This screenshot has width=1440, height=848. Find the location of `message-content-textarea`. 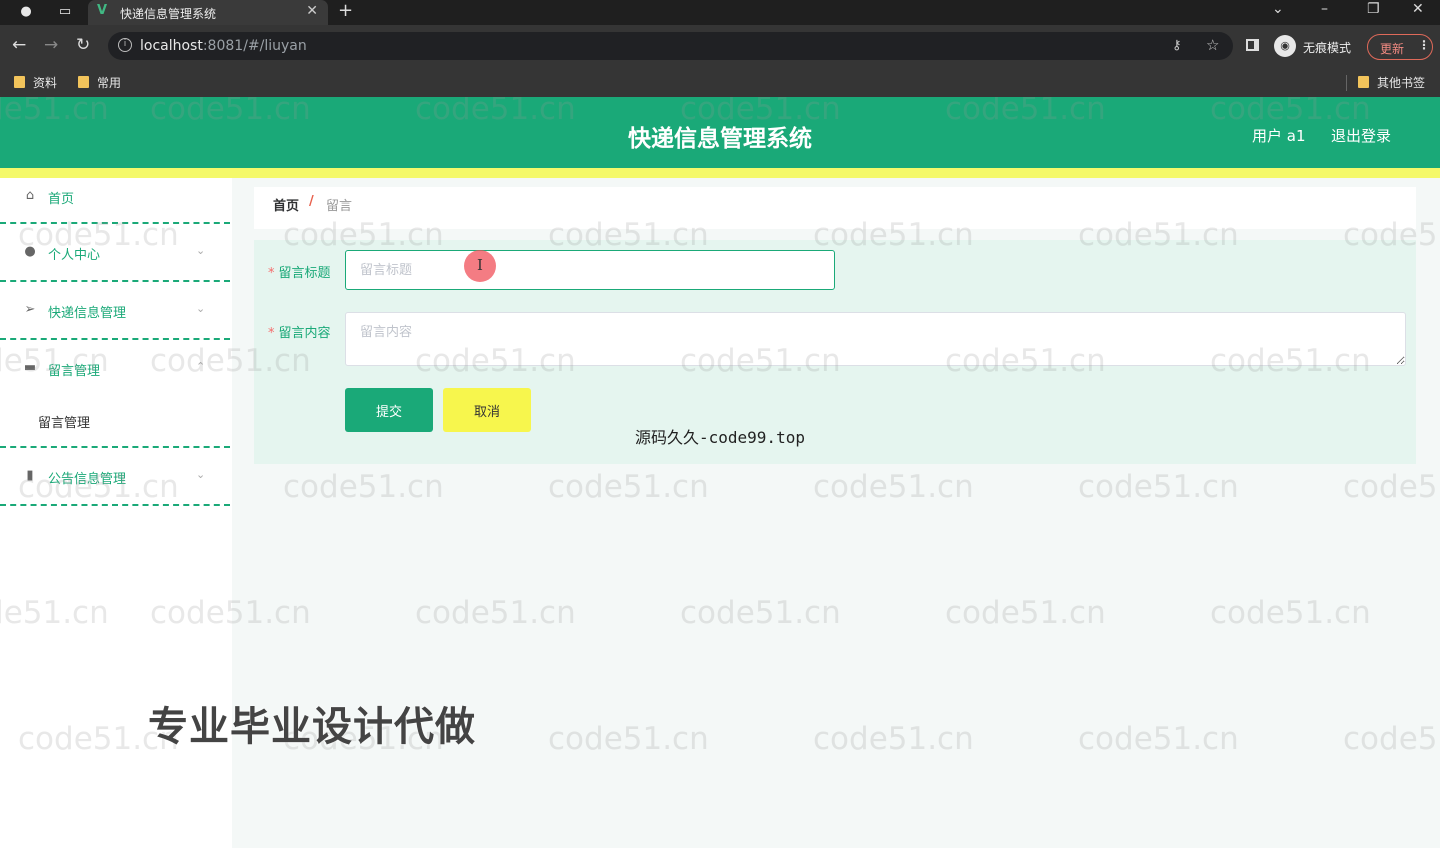

message-content-textarea is located at coordinates (875, 339).